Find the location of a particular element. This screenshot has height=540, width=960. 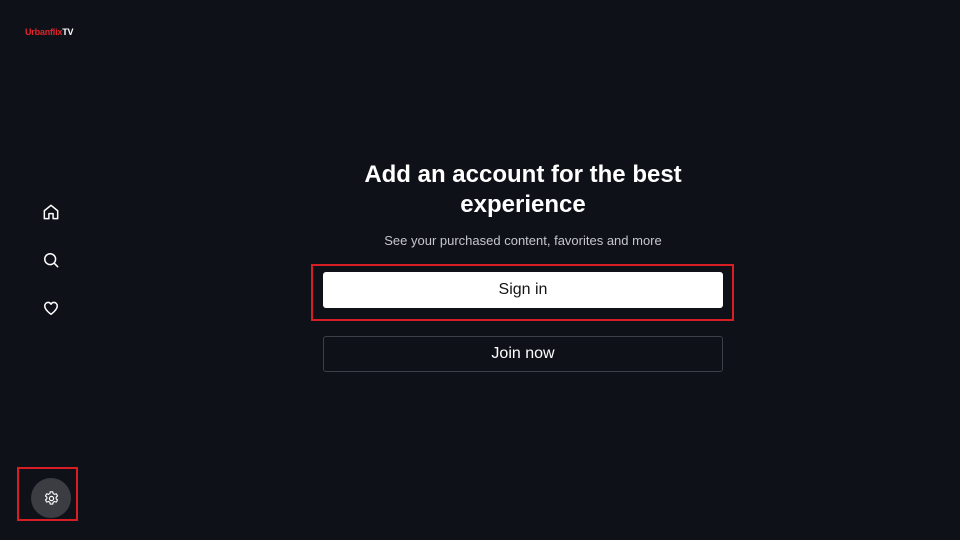

logo-brand: Urbanflix is located at coordinates (44, 32).